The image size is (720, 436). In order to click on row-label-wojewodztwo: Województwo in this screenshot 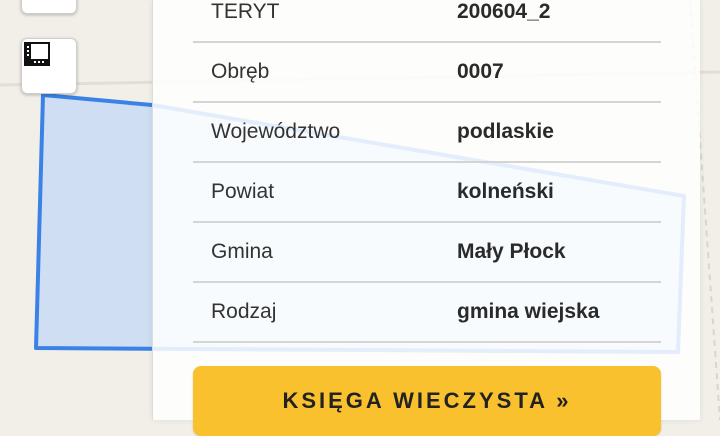, I will do `click(276, 131)`.